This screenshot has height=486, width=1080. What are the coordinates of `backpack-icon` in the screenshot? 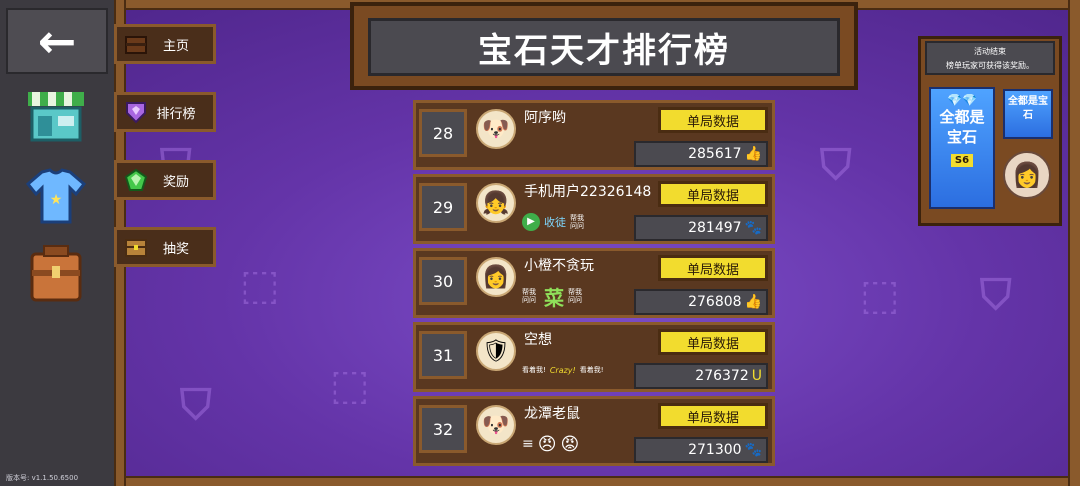 It's located at (56, 274).